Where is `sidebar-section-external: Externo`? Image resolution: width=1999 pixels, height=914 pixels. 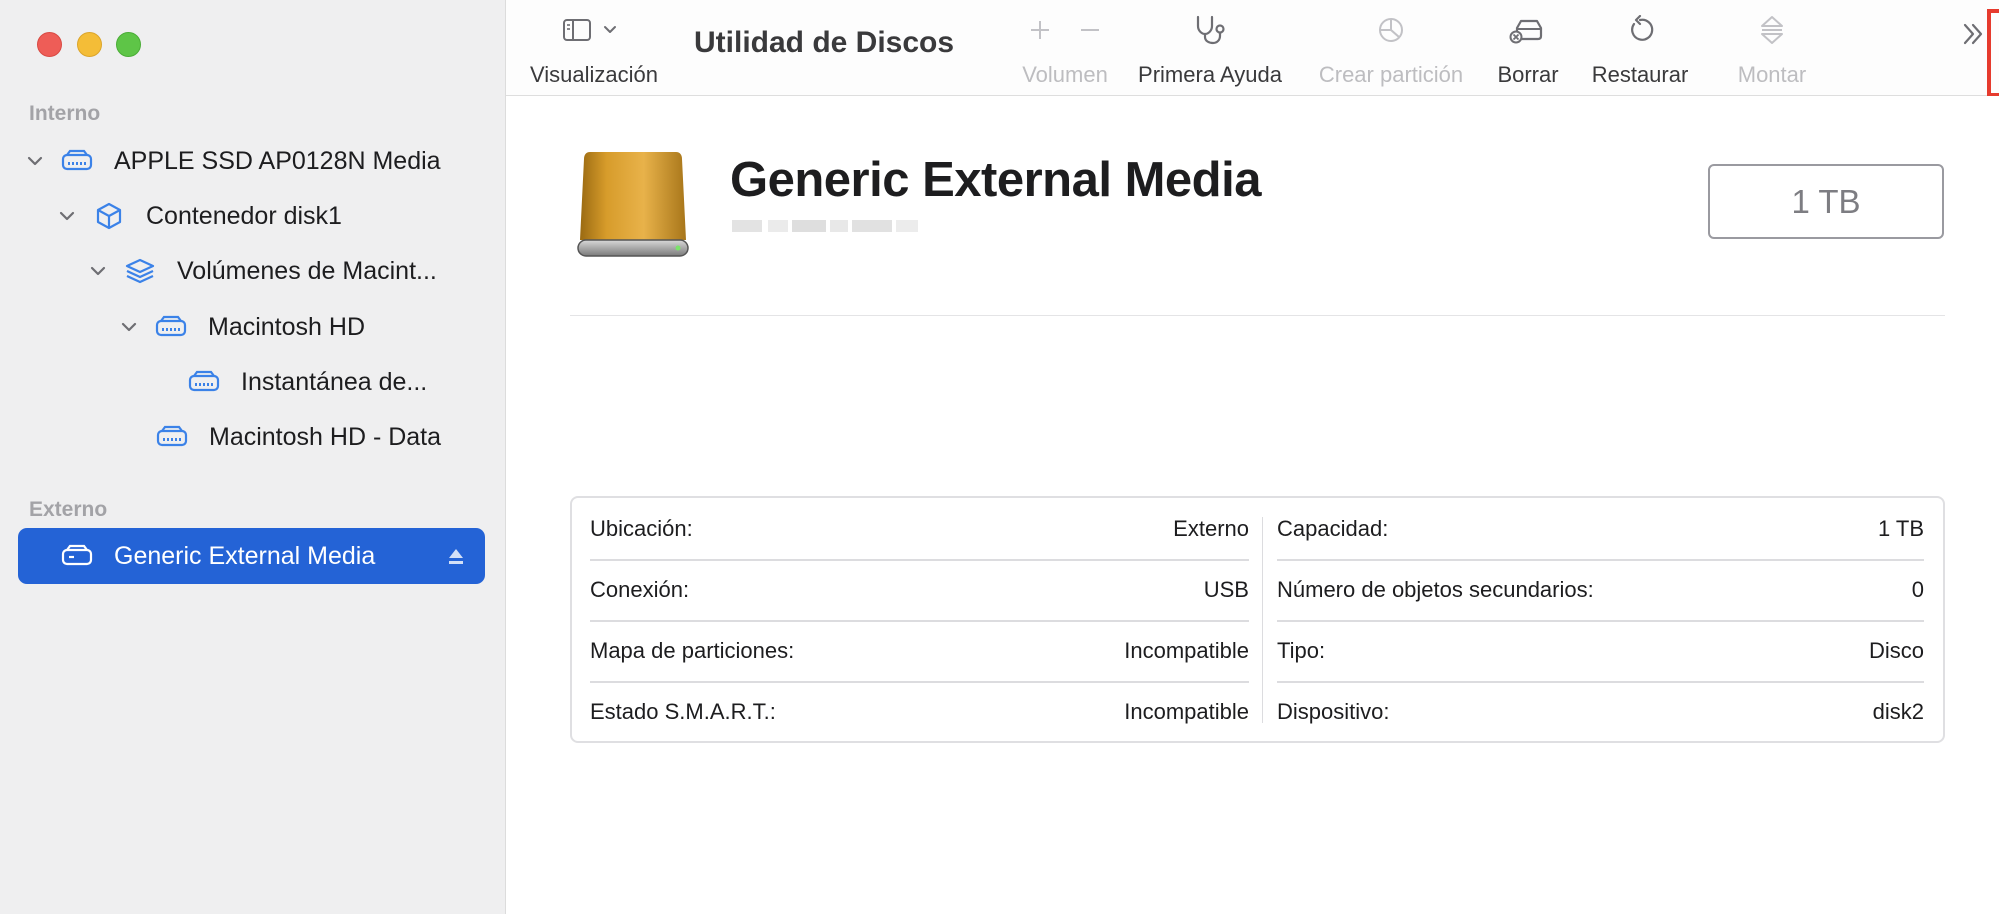 sidebar-section-external: Externo is located at coordinates (68, 509).